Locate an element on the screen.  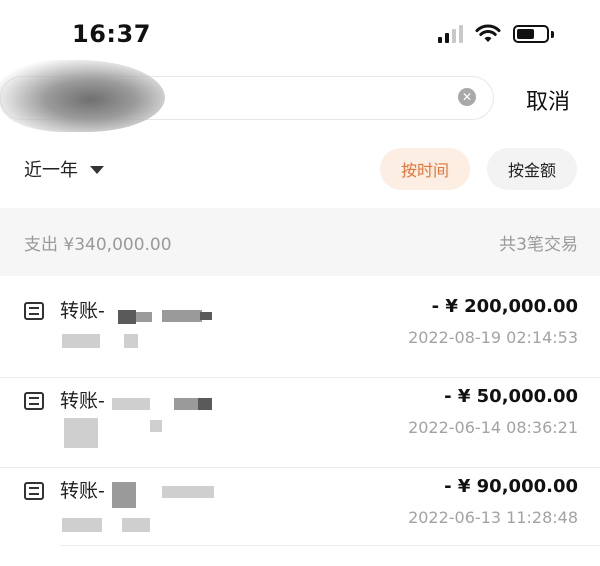
battery-icon is located at coordinates (533, 34).